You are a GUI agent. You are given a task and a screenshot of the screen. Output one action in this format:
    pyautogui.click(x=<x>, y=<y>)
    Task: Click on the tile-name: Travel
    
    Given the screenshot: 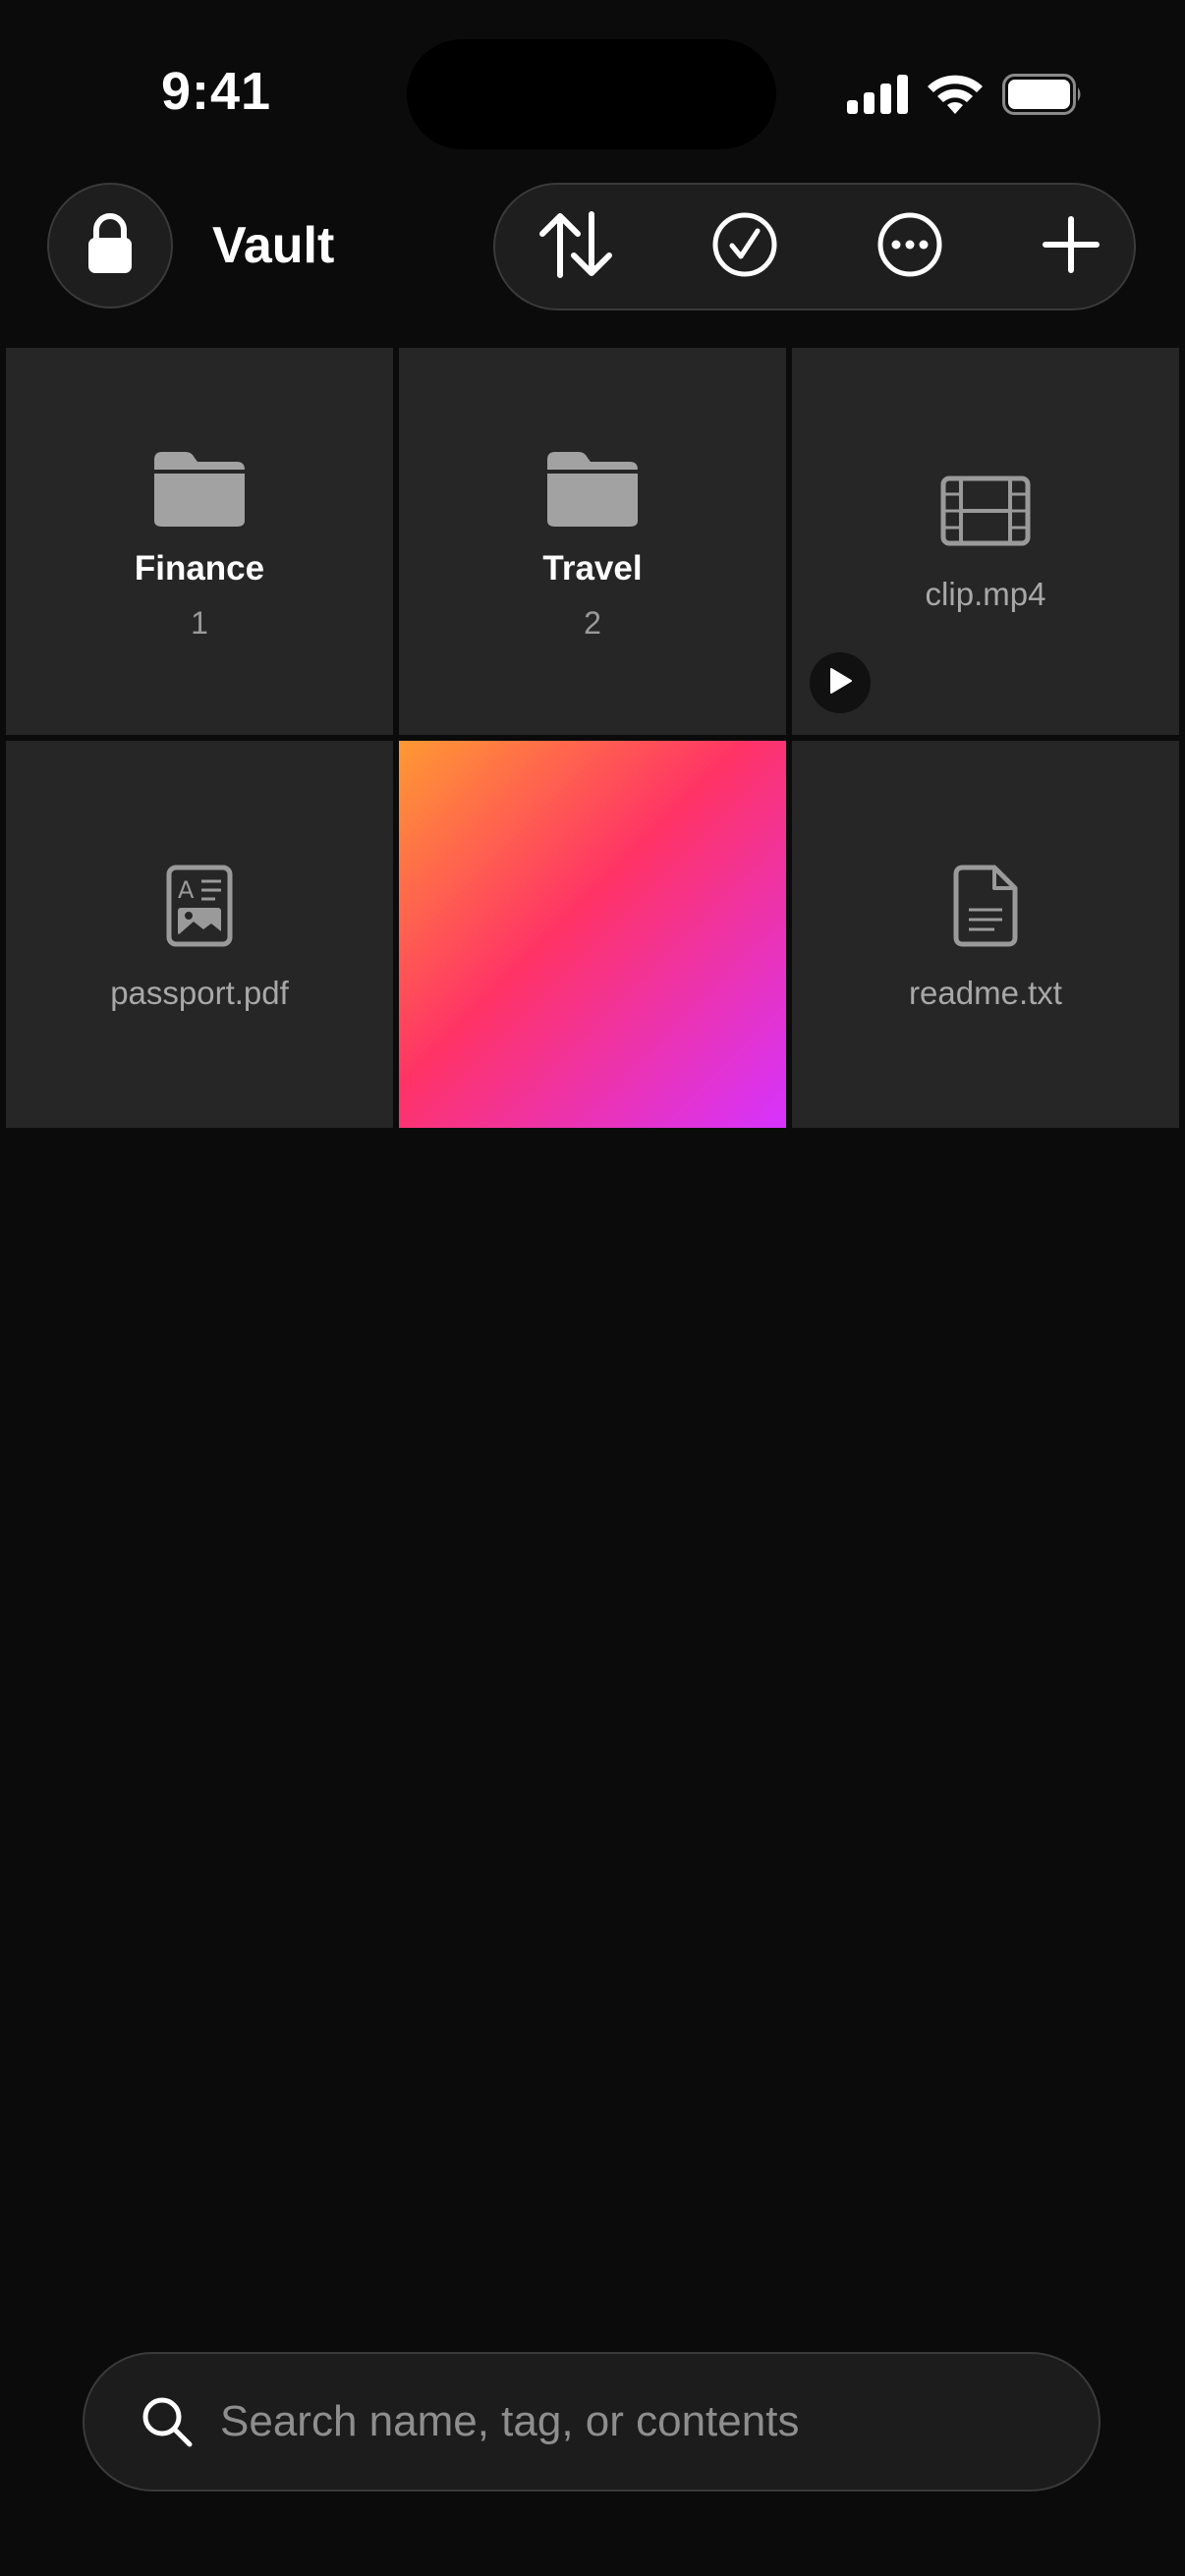 What is the action you would take?
    pyautogui.click(x=592, y=568)
    